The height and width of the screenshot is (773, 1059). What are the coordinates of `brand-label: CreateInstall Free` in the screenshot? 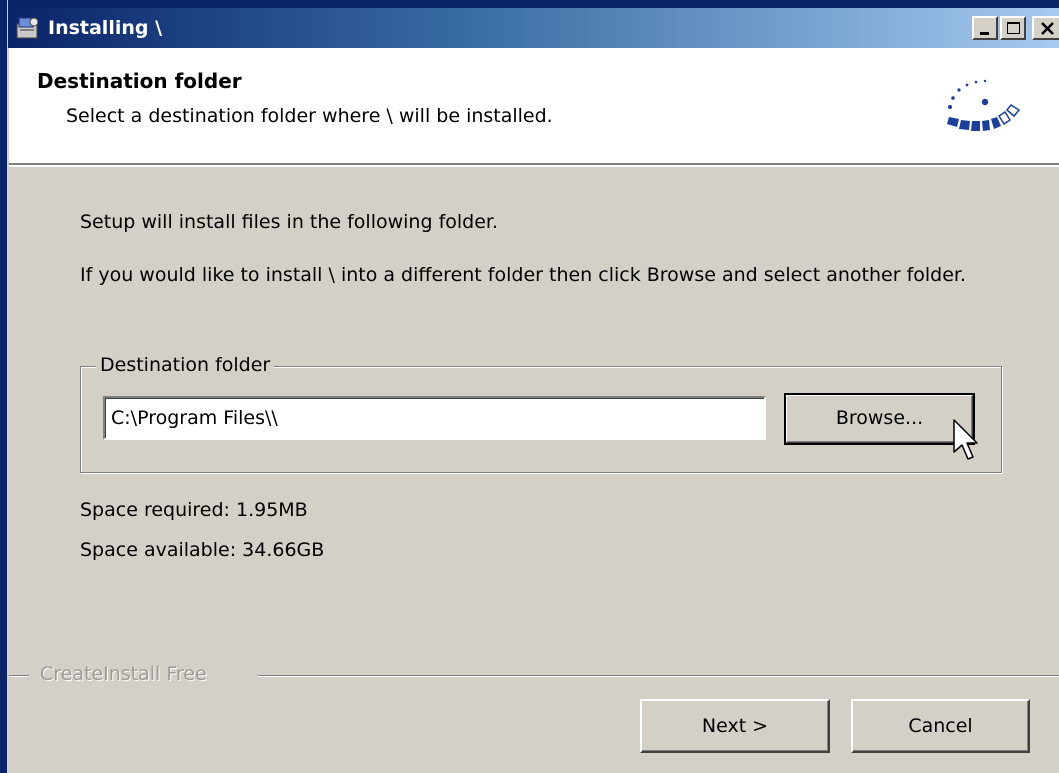 It's located at (123, 674).